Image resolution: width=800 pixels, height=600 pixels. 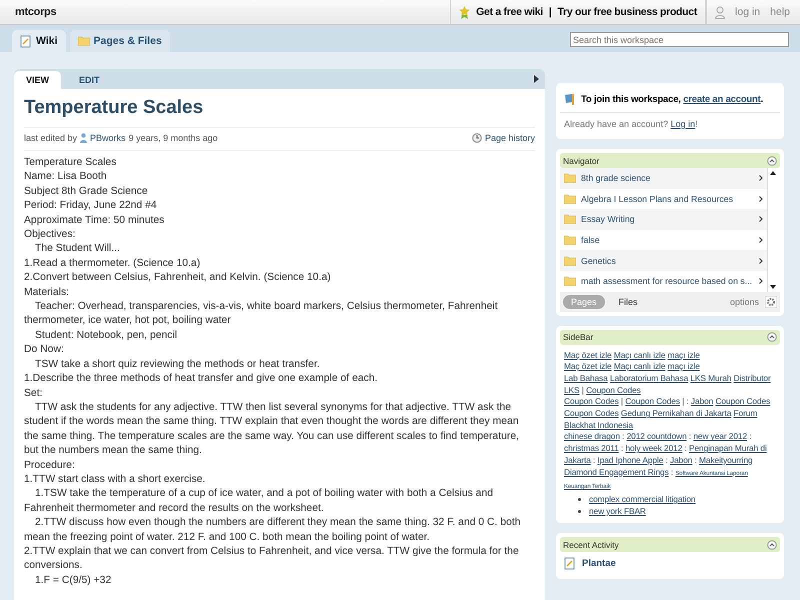 I want to click on sidebar-link: christmas 2011, so click(x=591, y=448).